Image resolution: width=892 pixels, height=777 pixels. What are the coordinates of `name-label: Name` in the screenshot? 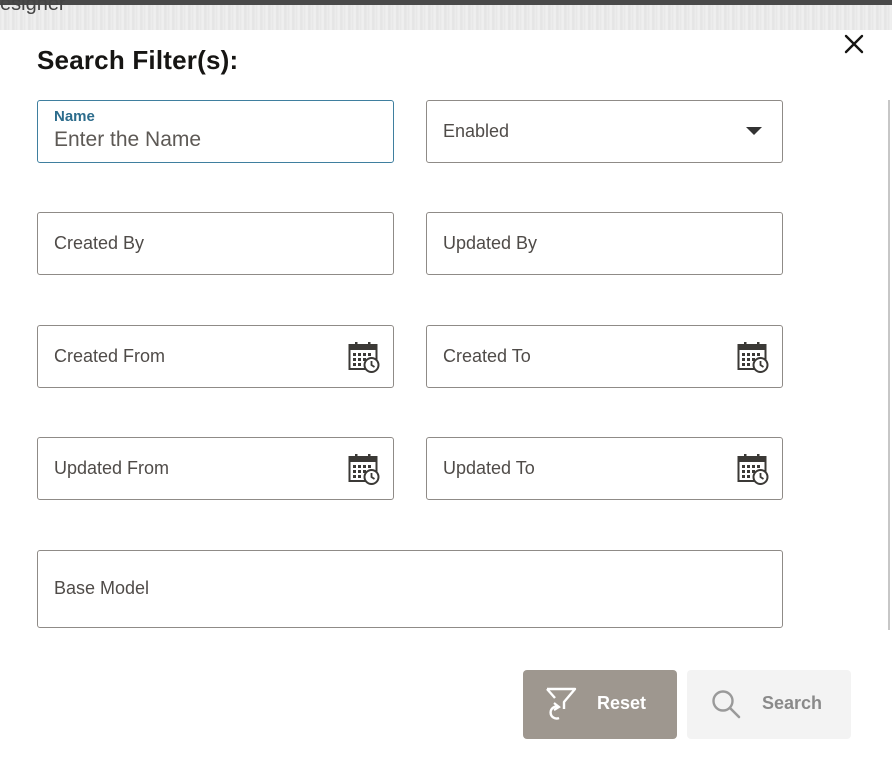 It's located at (74, 116).